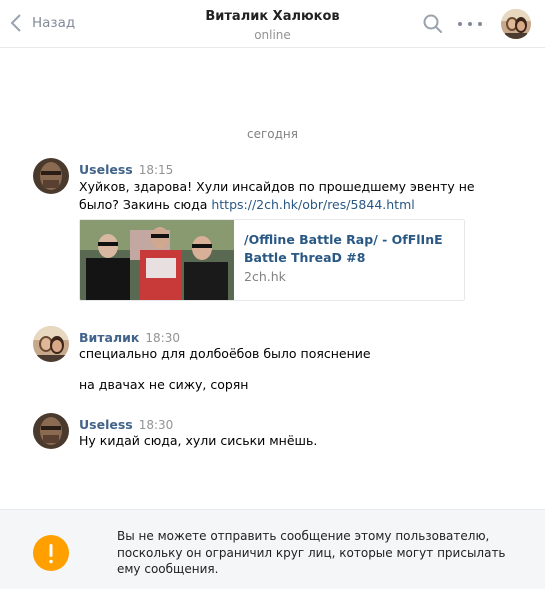  I want to click on message-text: Ну кидай сюда, хули сиськи мнёшь., so click(198, 440).